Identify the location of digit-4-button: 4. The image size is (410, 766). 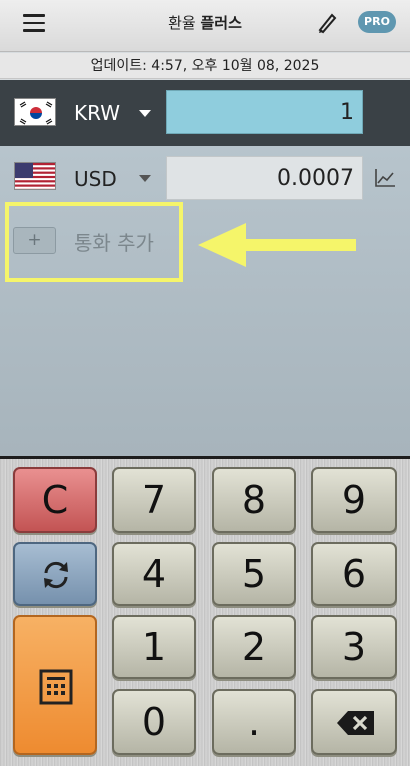
(154, 574).